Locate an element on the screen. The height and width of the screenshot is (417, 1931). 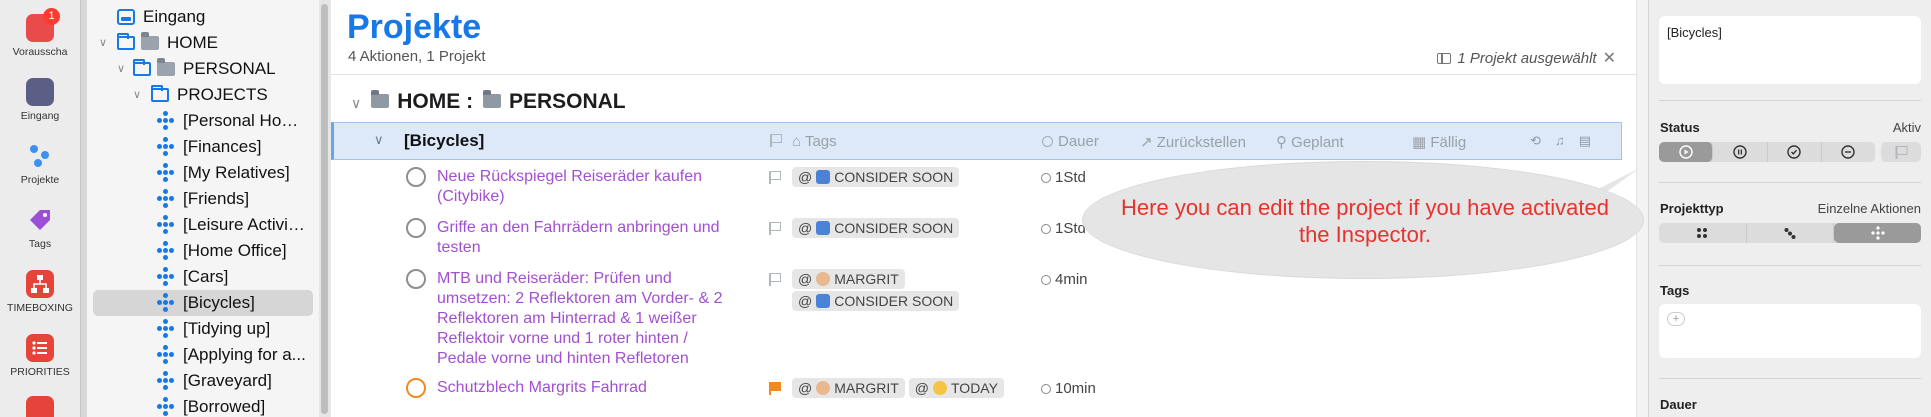
sidebar-item: [My Relatives] is located at coordinates (203, 173).